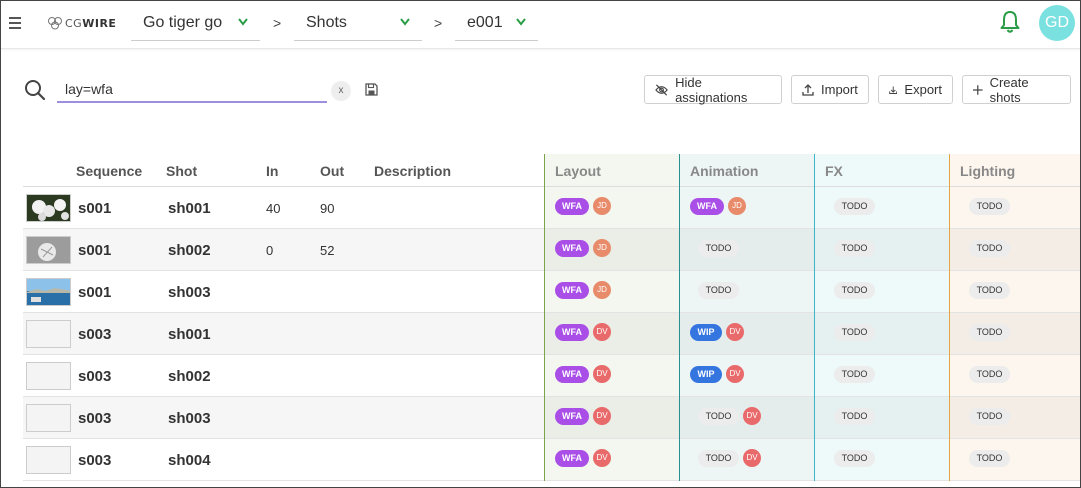  I want to click on header-lighting: Lighting, so click(987, 171).